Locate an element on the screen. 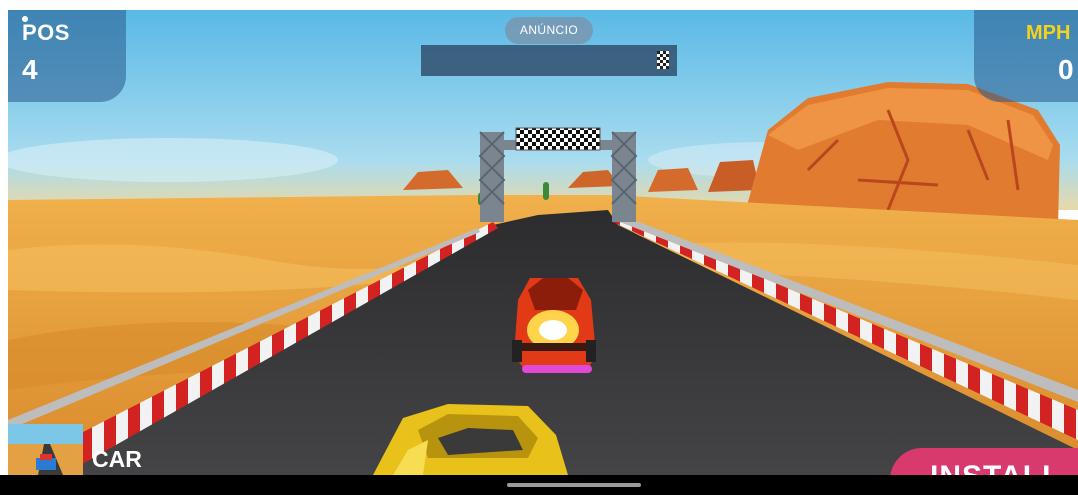 The image size is (1078, 495). rival-car is located at coordinates (554, 325).